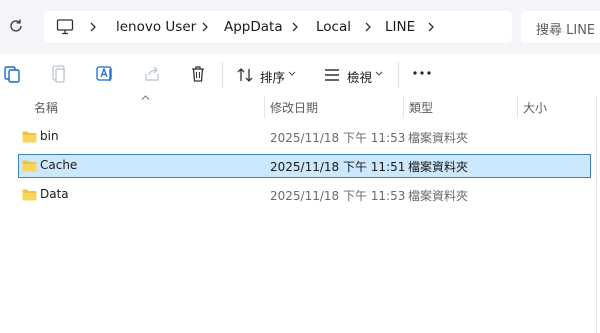  I want to click on file-date: 2025/11/18 下午 11:51, so click(338, 167).